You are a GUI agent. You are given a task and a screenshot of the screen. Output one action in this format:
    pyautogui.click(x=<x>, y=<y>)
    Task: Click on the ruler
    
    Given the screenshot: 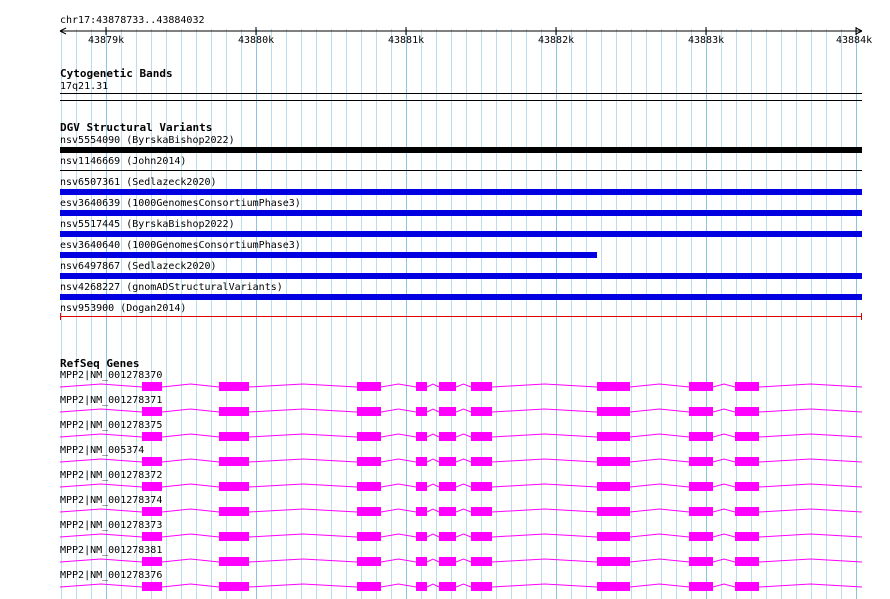 What is the action you would take?
    pyautogui.click(x=445, y=31)
    